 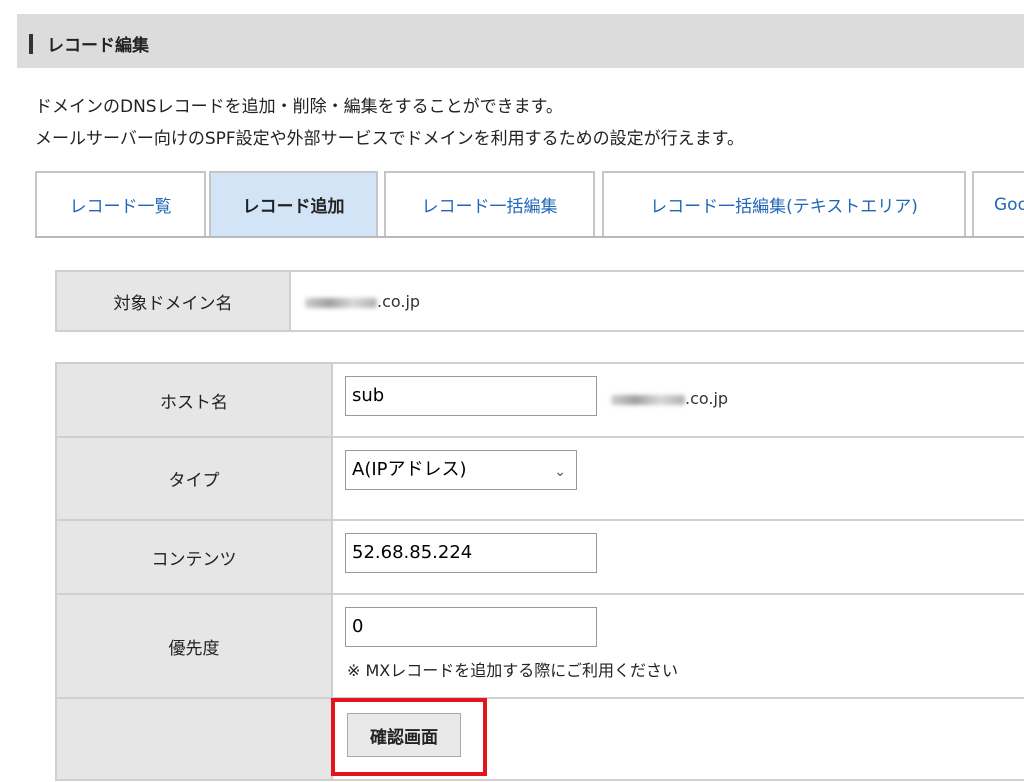 What do you see at coordinates (409, 469) in the screenshot?
I see `type-selected-value: A(IPアドレス)` at bounding box center [409, 469].